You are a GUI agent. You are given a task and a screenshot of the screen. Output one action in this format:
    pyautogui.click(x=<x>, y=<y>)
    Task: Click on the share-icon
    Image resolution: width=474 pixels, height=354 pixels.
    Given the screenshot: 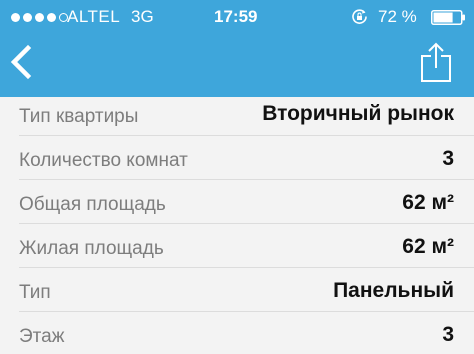 What is the action you would take?
    pyautogui.click(x=436, y=62)
    